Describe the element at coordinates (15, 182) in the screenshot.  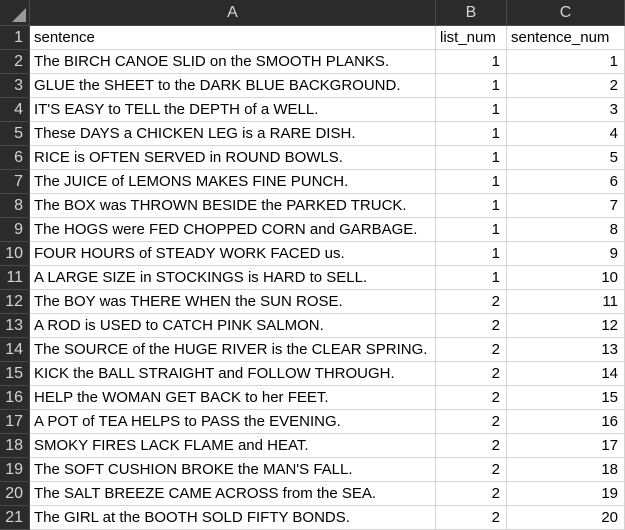
I see `row-header: 7` at that location.